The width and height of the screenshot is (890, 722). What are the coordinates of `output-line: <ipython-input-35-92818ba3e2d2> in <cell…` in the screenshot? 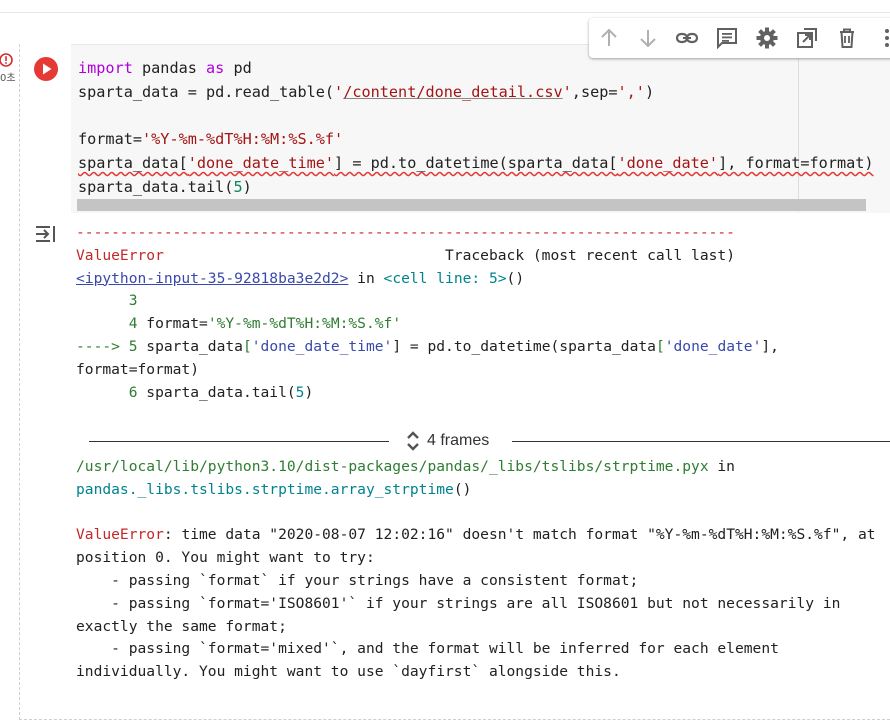 It's located at (427, 279).